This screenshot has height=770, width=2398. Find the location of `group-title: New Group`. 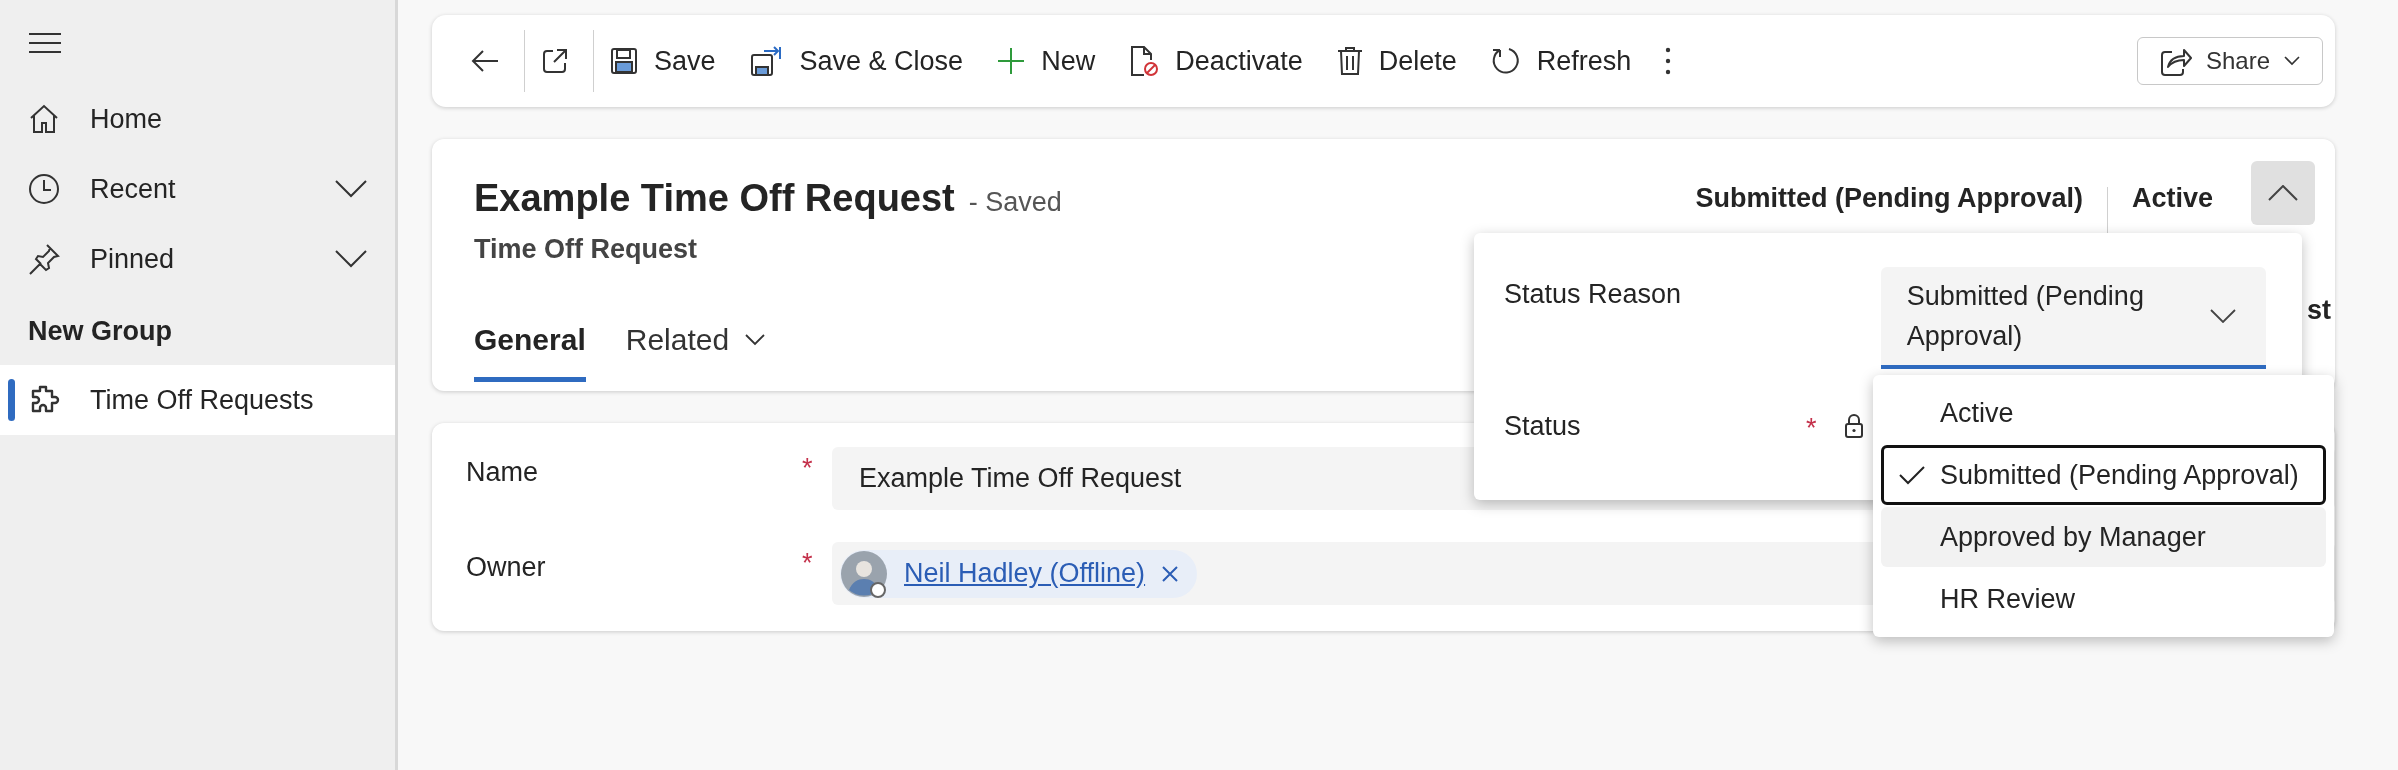

group-title: New Group is located at coordinates (100, 331).